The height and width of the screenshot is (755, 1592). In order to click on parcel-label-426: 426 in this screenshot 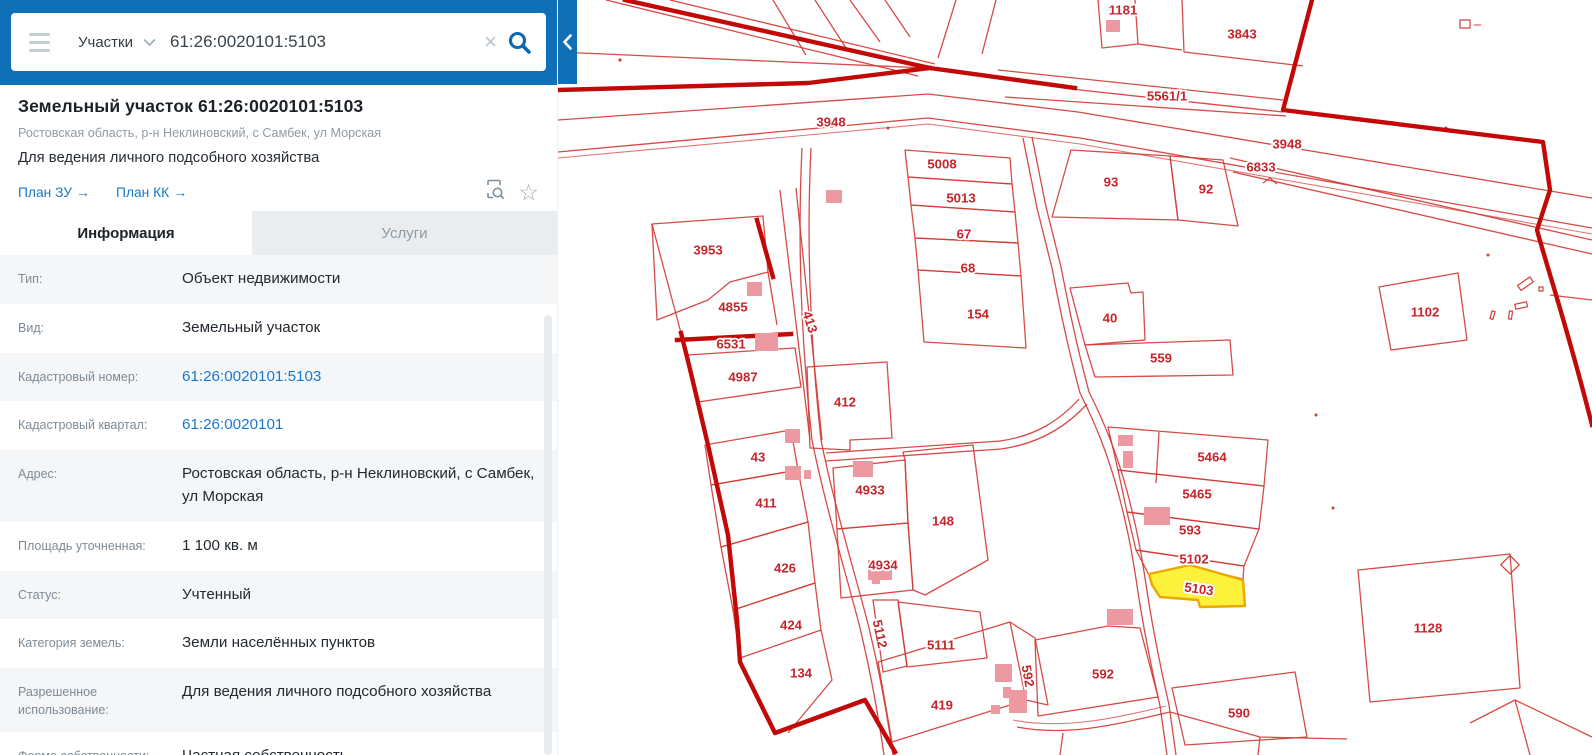, I will do `click(785, 568)`.